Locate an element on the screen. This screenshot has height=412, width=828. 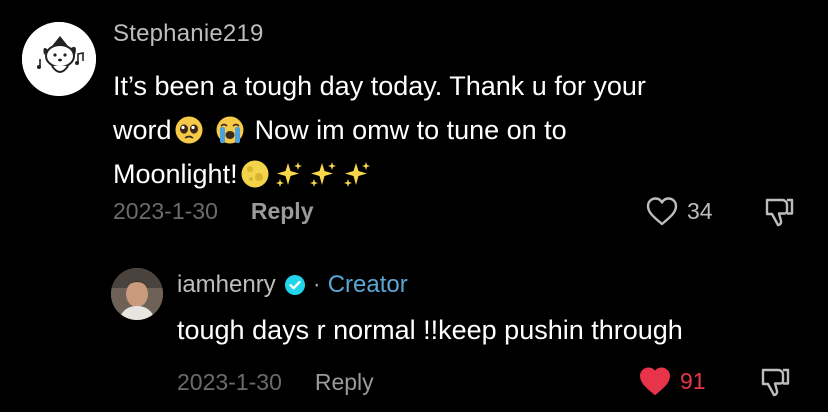
loudly-crying-face-icon is located at coordinates (230, 130).